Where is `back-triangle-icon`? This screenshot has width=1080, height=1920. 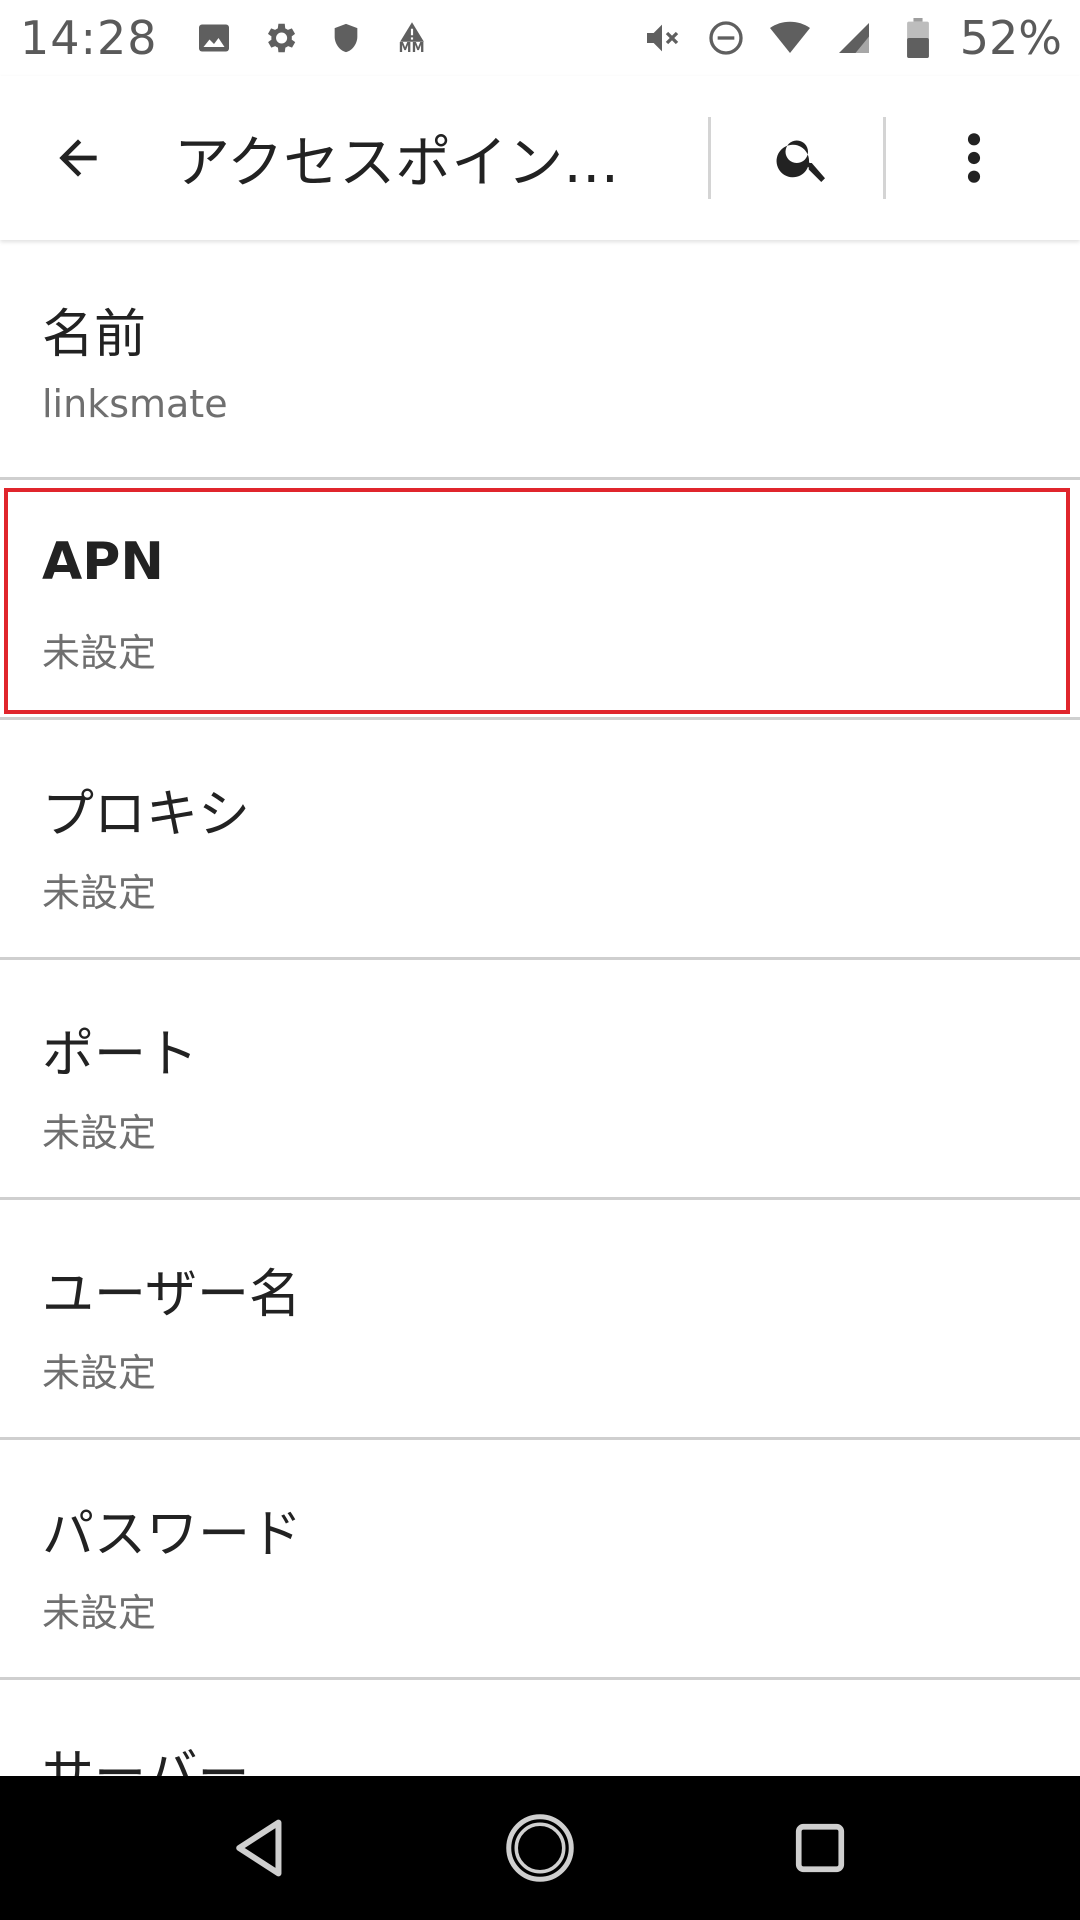
back-triangle-icon is located at coordinates (259, 1848).